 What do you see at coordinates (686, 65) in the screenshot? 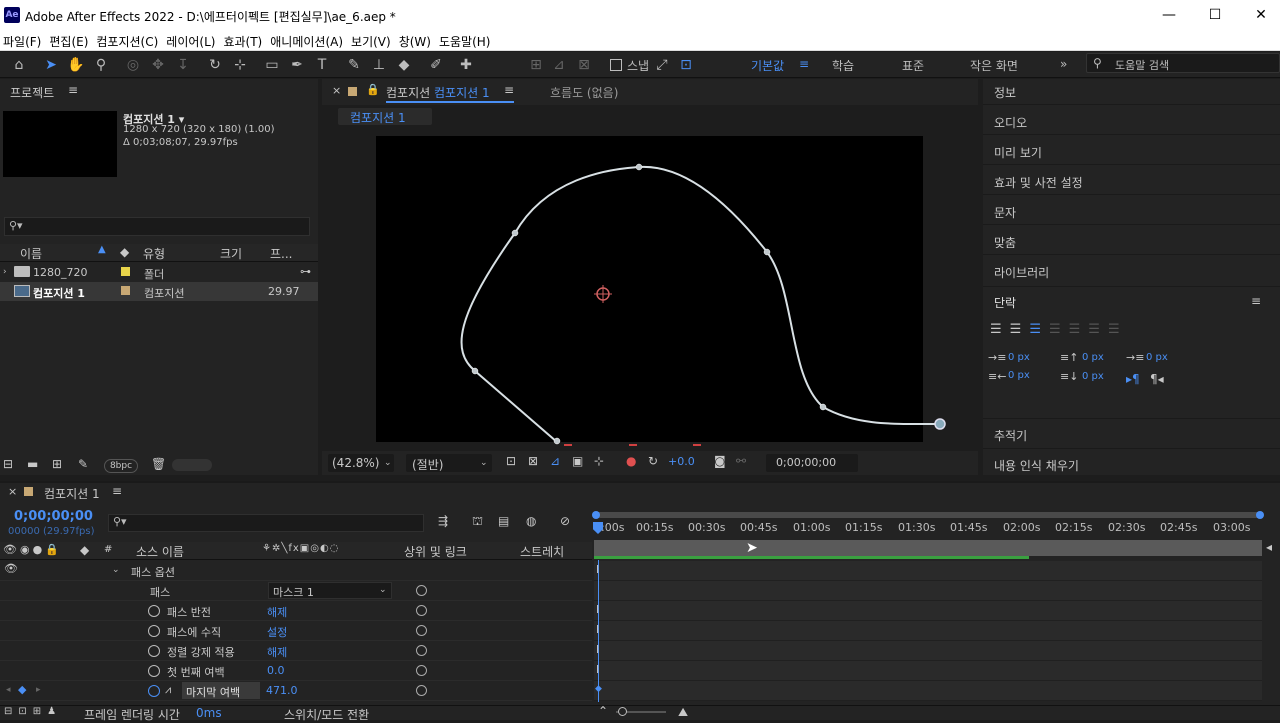
I see `snap-target-icon: ⊡` at bounding box center [686, 65].